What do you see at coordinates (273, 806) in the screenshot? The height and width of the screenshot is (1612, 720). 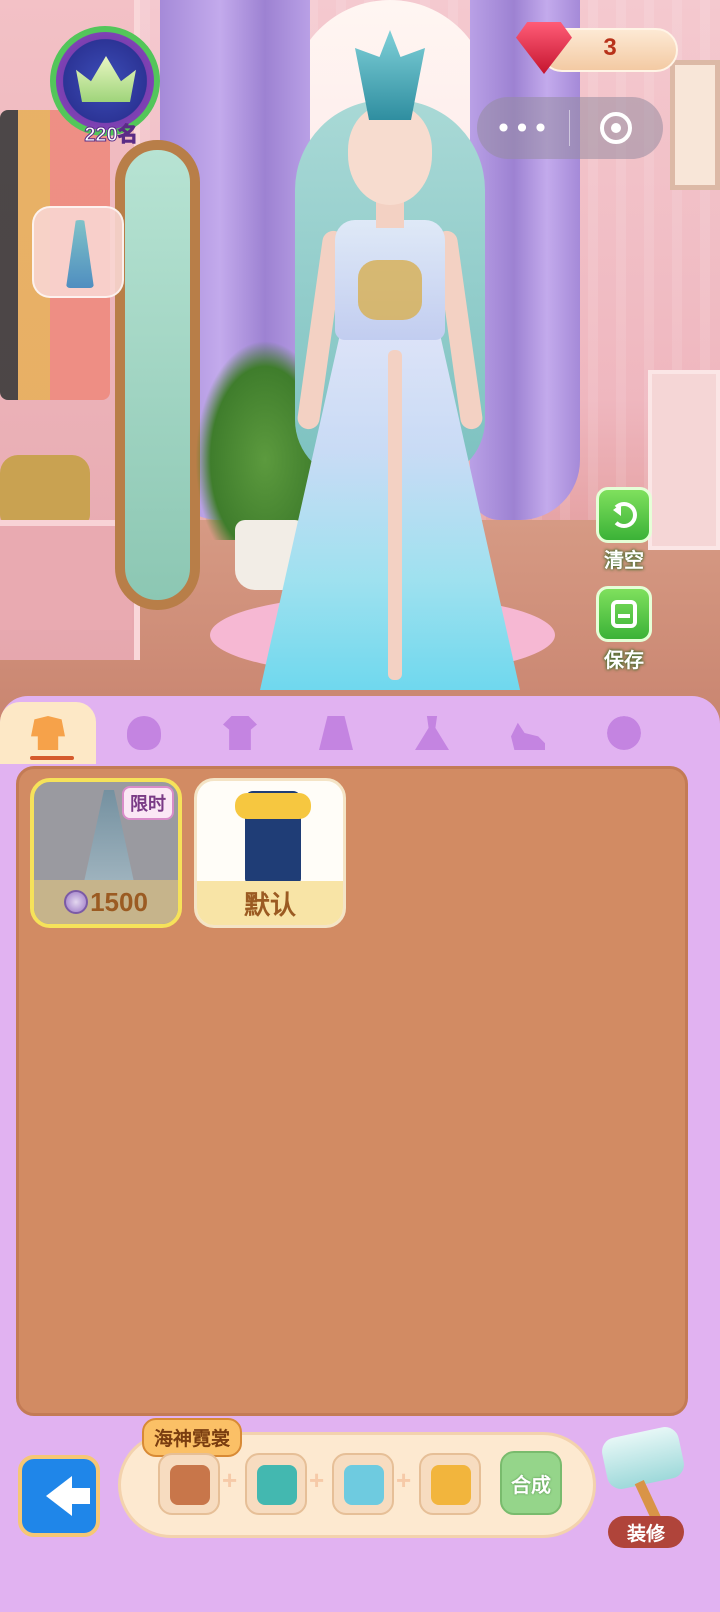 I see `shirt-preview` at bounding box center [273, 806].